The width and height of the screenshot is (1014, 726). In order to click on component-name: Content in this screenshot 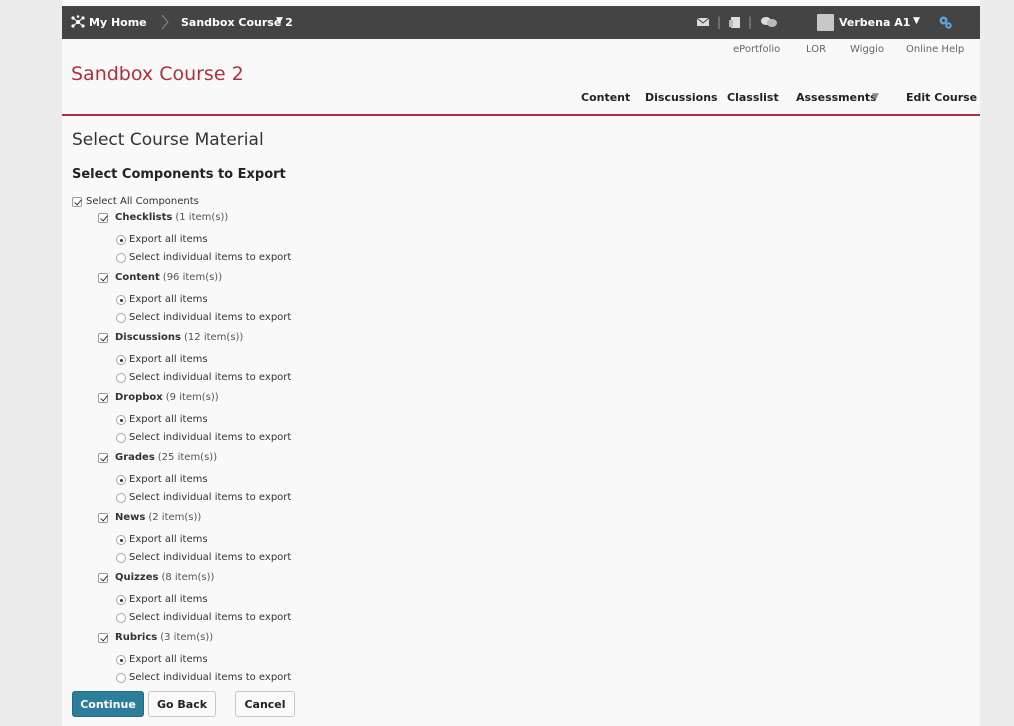, I will do `click(137, 277)`.